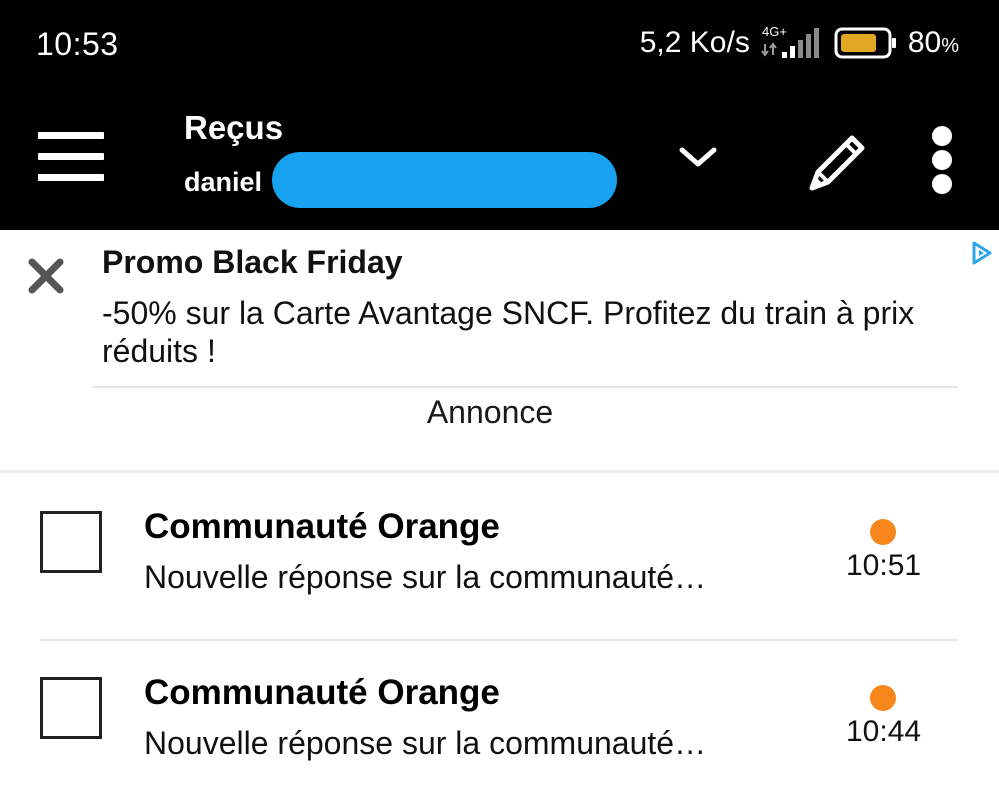  What do you see at coordinates (223, 182) in the screenshot?
I see `account-name: daniel` at bounding box center [223, 182].